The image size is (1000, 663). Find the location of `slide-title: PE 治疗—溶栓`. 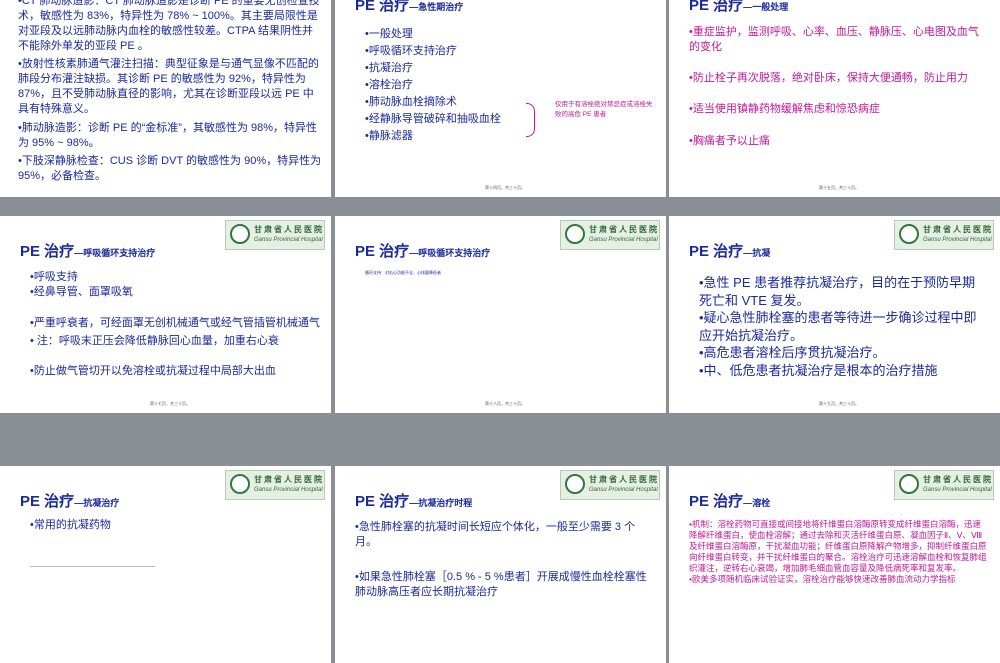

slide-title: PE 治疗—溶栓 is located at coordinates (730, 501).